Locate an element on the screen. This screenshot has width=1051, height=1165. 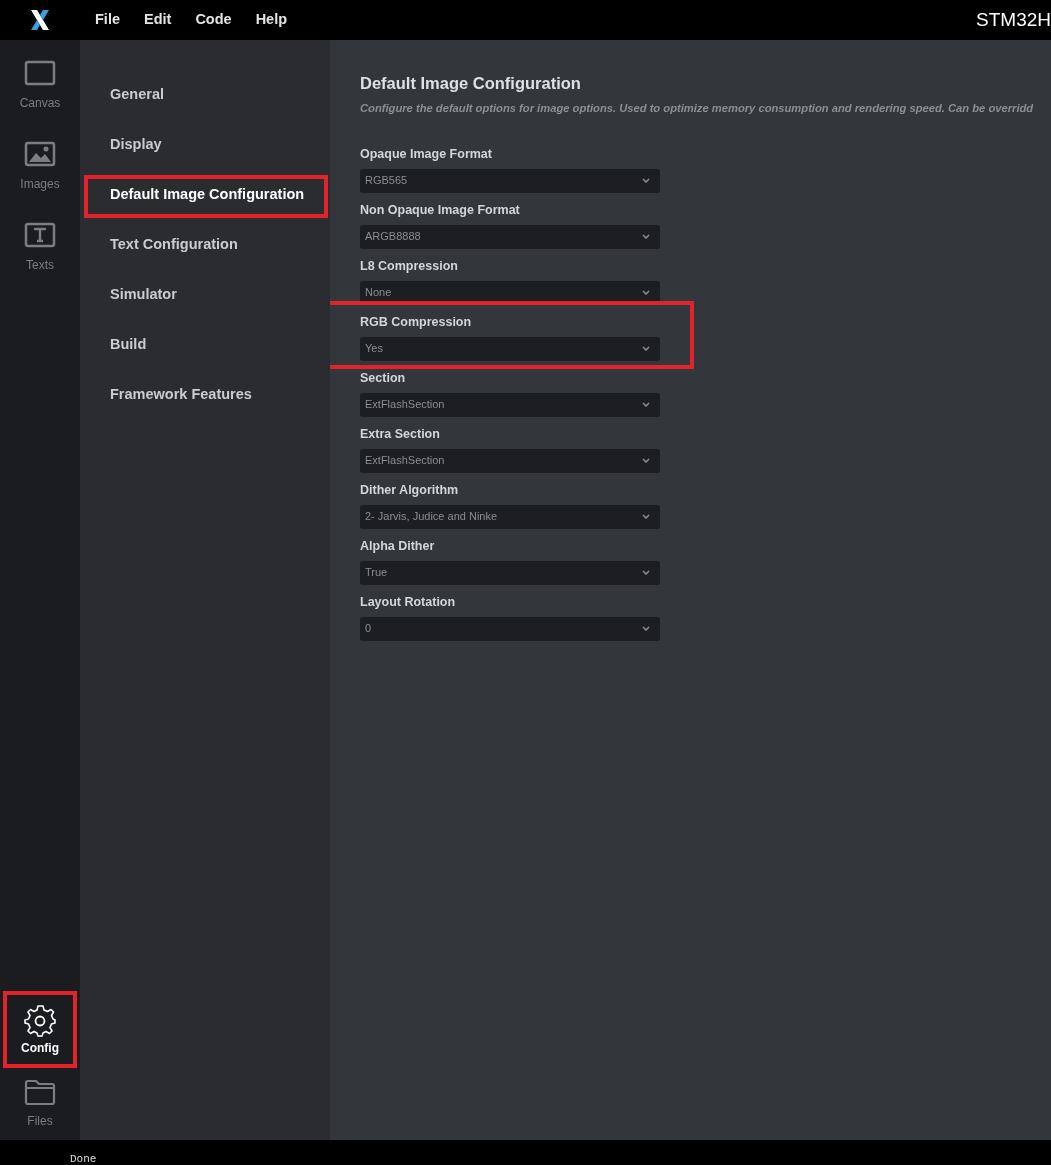
settings-icon is located at coordinates (40, 1021).